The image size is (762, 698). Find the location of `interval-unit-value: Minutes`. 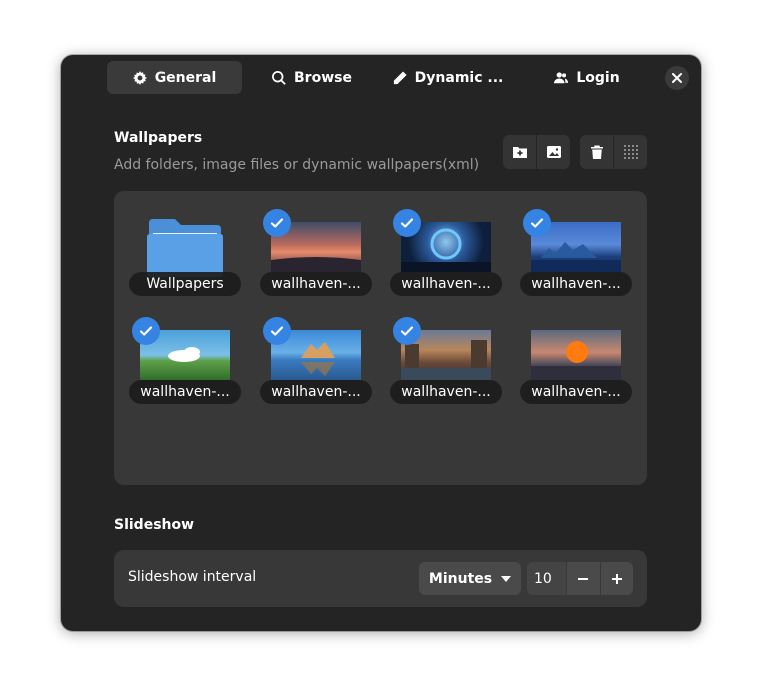

interval-unit-value: Minutes is located at coordinates (460, 578).